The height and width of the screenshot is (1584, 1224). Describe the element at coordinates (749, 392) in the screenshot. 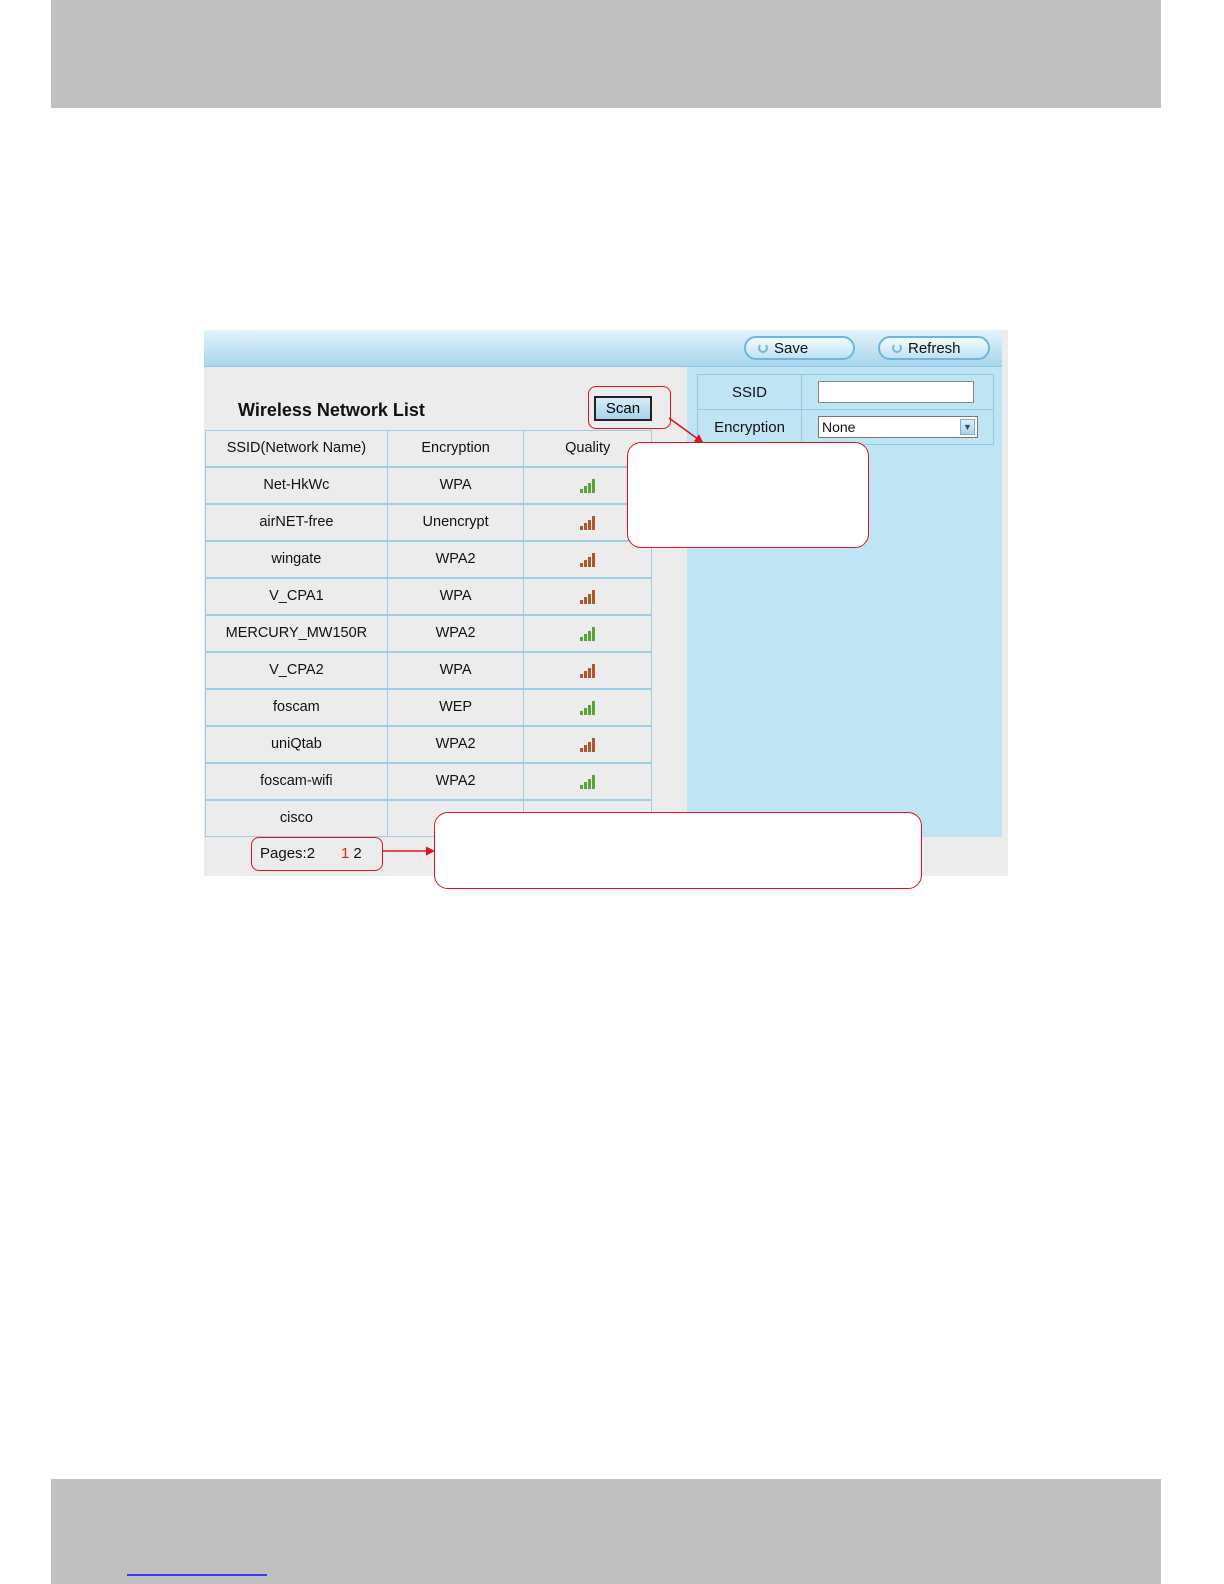

I see `ssid-label: SSID` at that location.